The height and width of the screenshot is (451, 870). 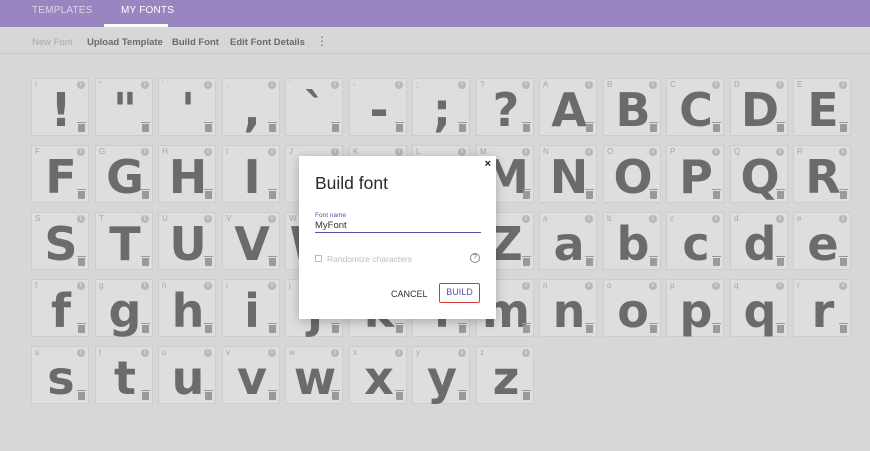 What do you see at coordinates (398, 226) in the screenshot?
I see `font-name-input` at bounding box center [398, 226].